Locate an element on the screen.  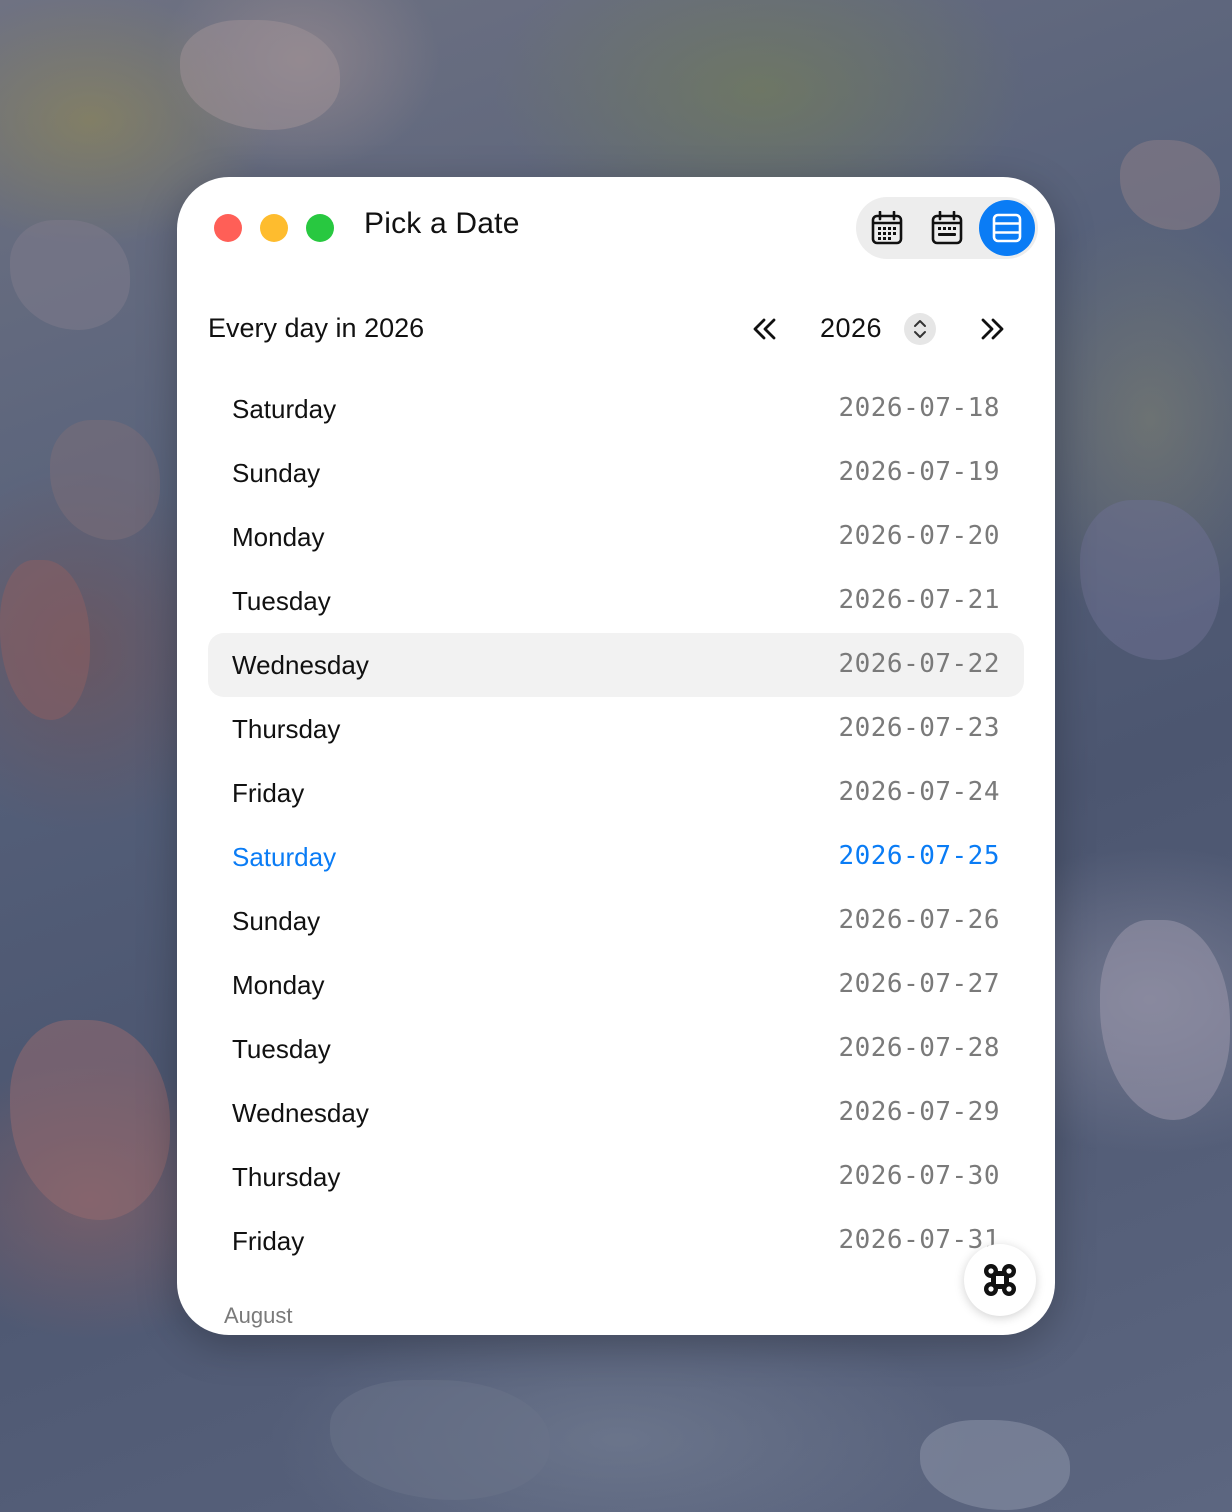
day-date: 2026-07-18 is located at coordinates (919, 408).